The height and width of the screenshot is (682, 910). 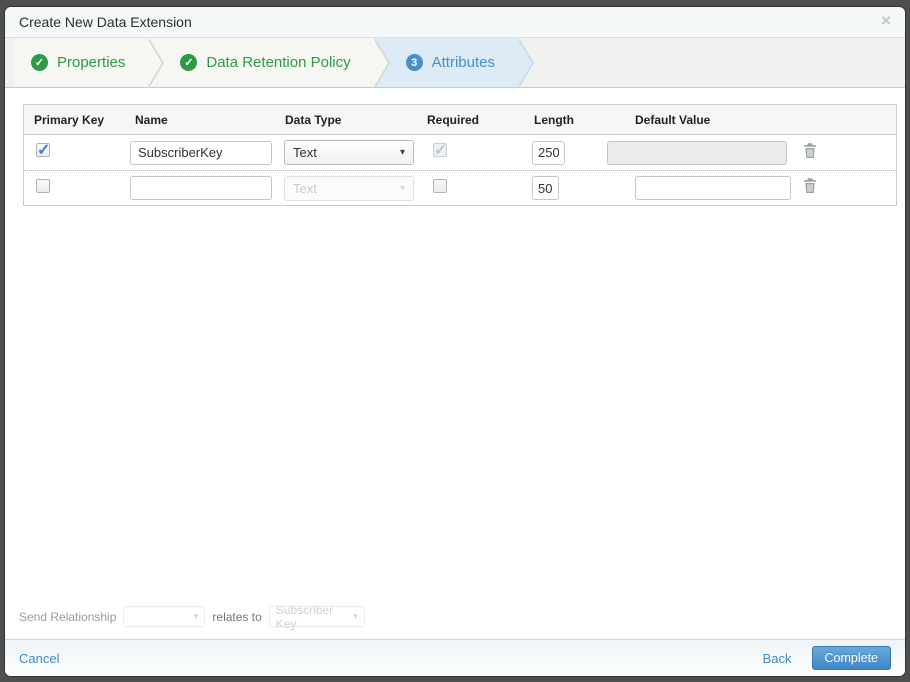 What do you see at coordinates (453, 119) in the screenshot?
I see `column-header-required: Required` at bounding box center [453, 119].